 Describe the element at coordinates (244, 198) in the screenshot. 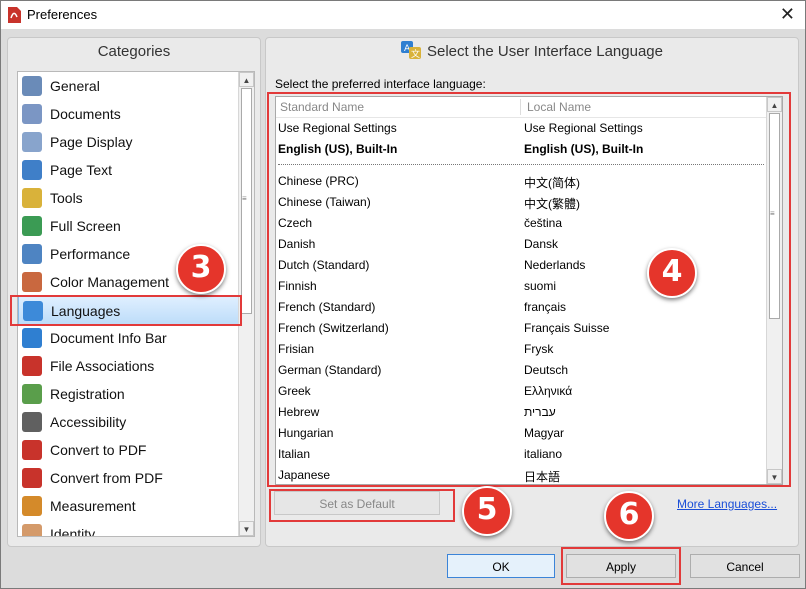

I see `grip-icon: ≡` at that location.